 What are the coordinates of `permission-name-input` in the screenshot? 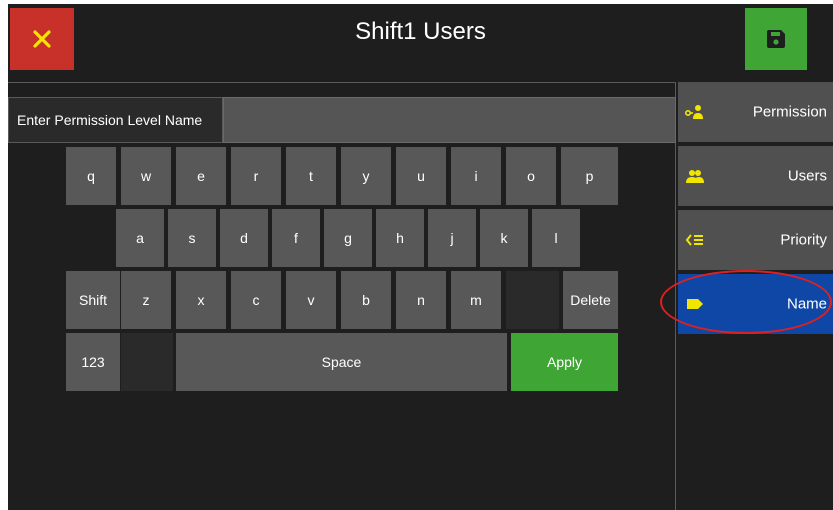 It's located at (449, 120).